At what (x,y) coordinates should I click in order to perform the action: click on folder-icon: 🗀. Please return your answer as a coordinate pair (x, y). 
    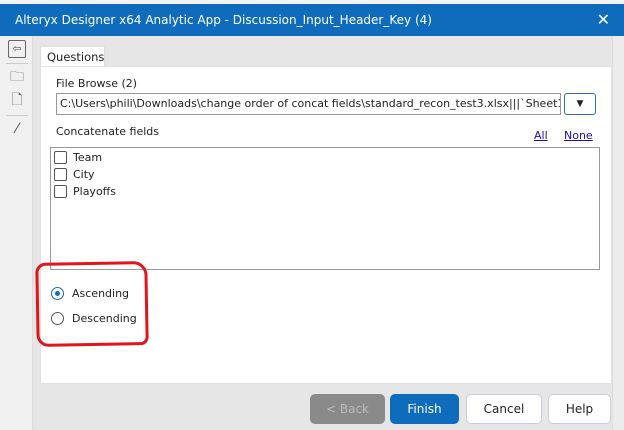
    Looking at the image, I should click on (17, 77).